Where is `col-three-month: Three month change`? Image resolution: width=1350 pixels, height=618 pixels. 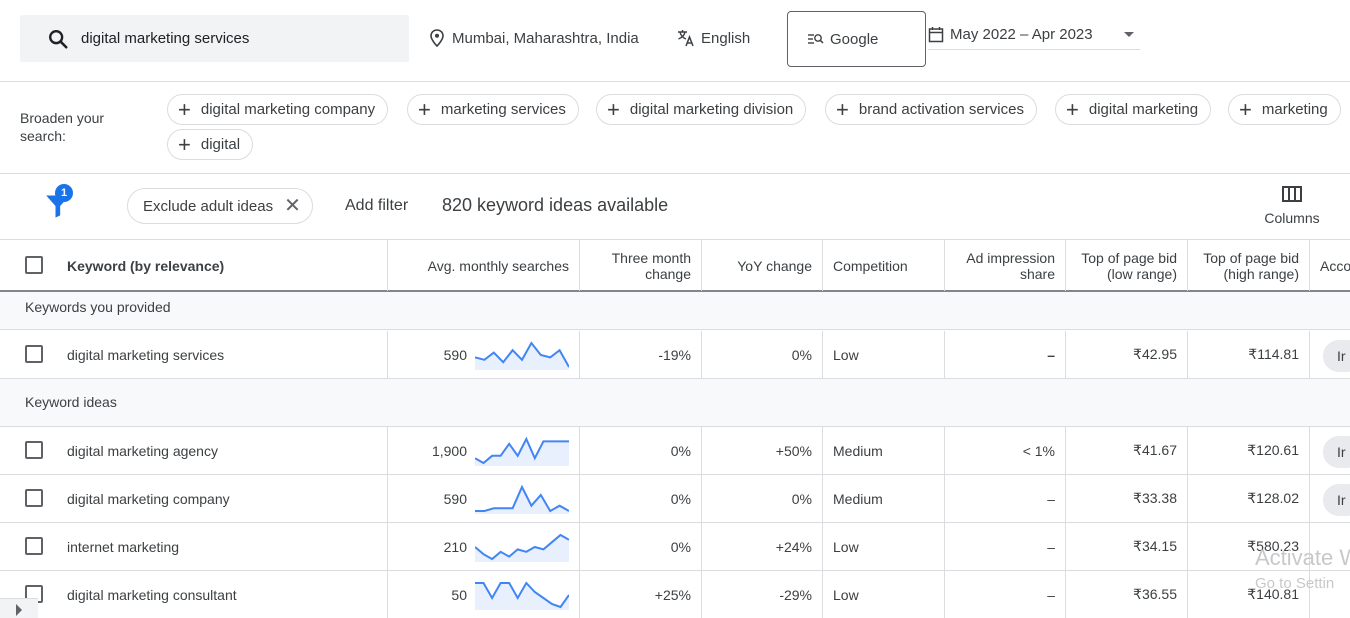
col-three-month: Three month change is located at coordinates (641, 265).